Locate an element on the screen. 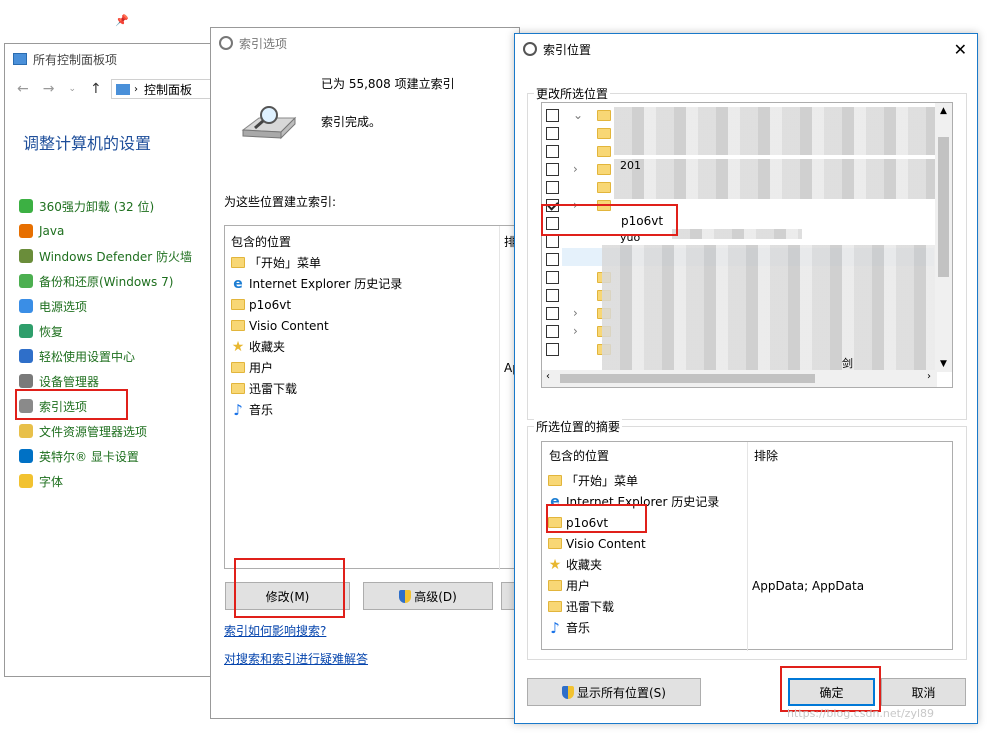 The height and width of the screenshot is (733, 993). list-item: p1o6vt is located at coordinates (261, 304).